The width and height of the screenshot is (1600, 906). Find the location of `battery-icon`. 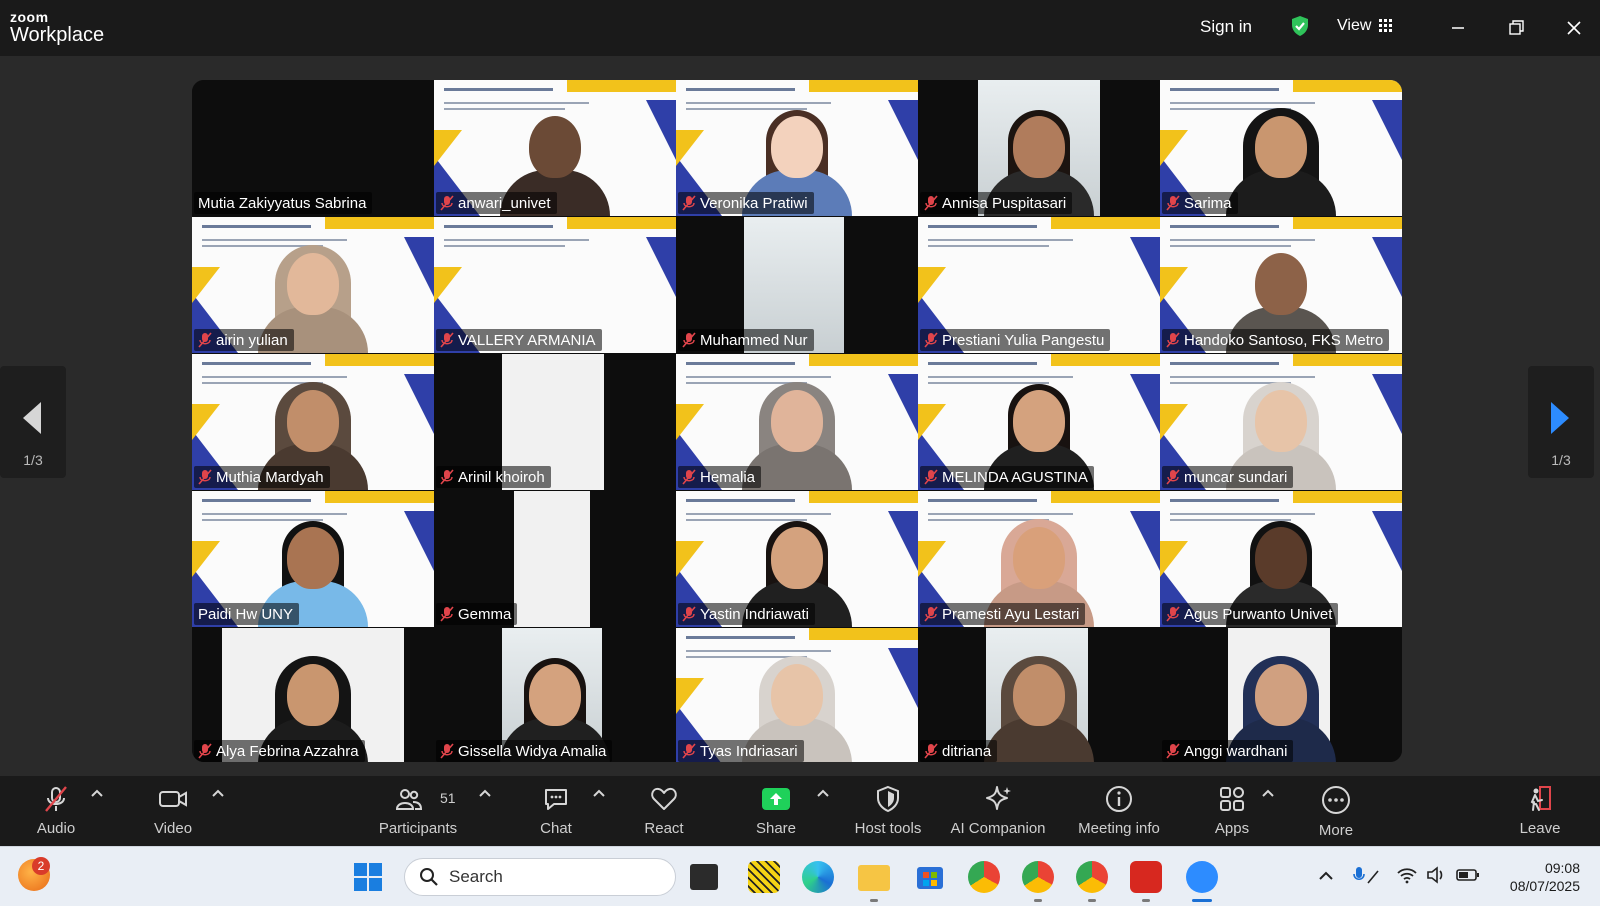

battery-icon is located at coordinates (1468, 875).